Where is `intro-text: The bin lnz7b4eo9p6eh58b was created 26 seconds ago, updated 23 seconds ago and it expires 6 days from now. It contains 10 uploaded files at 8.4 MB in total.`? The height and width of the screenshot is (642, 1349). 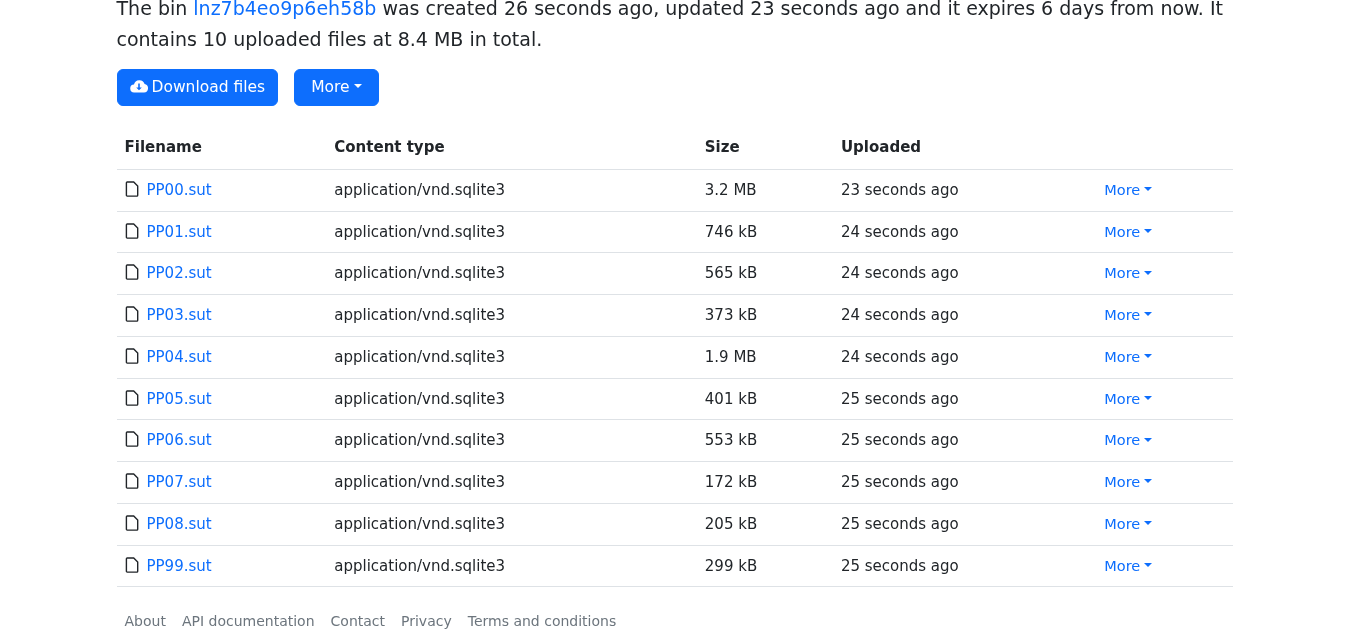
intro-text: The bin lnz7b4eo9p6eh58b was created 26 seconds ago, updated 23 seconds ago and it expires 6 days from now. It contains 10 uploaded files at 8.4 MB in total. is located at coordinates (670, 26).